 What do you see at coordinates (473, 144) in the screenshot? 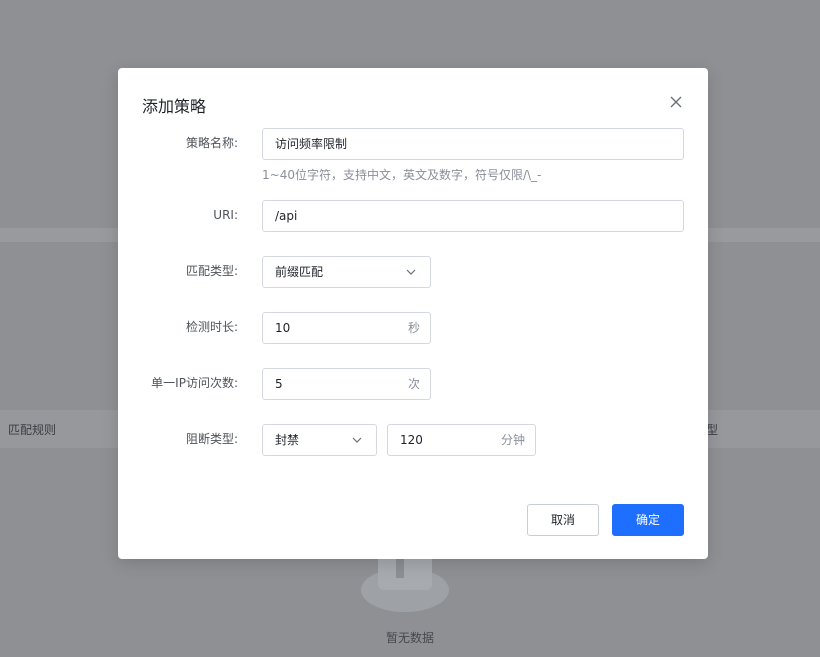
I see `policy-name-input: 访问频率限制` at bounding box center [473, 144].